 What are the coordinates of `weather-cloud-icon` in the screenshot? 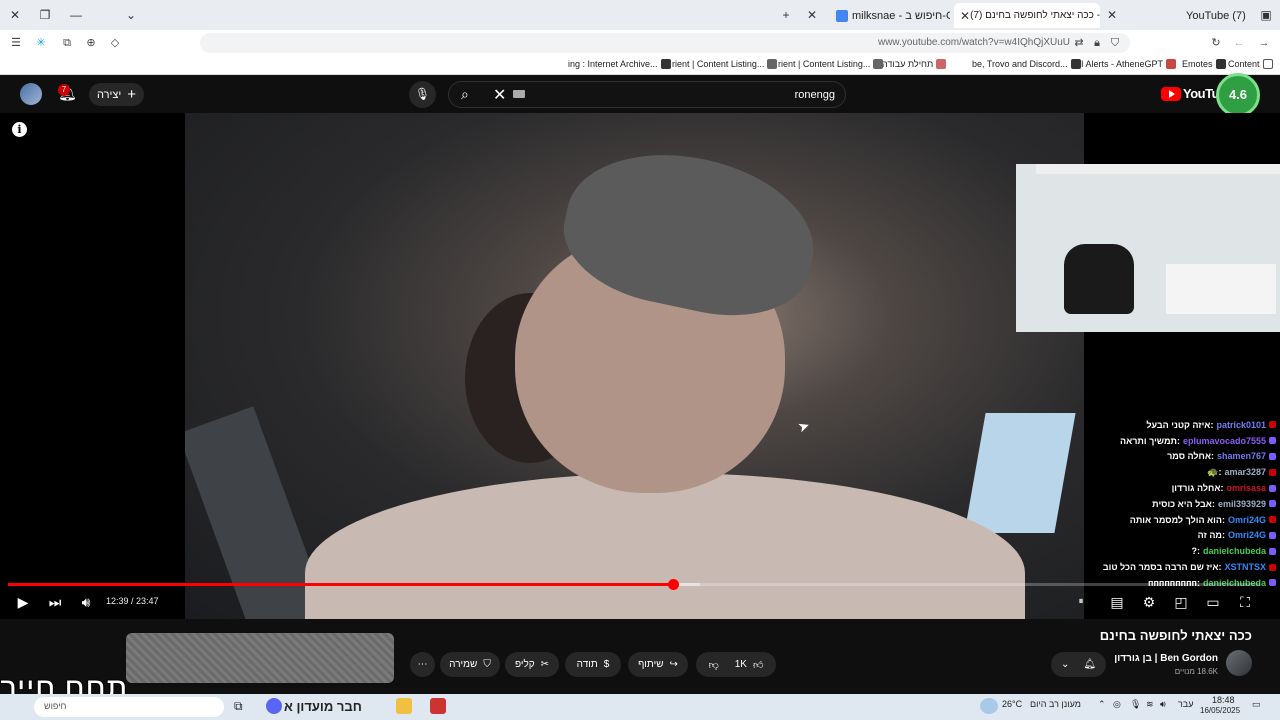 It's located at (989, 706).